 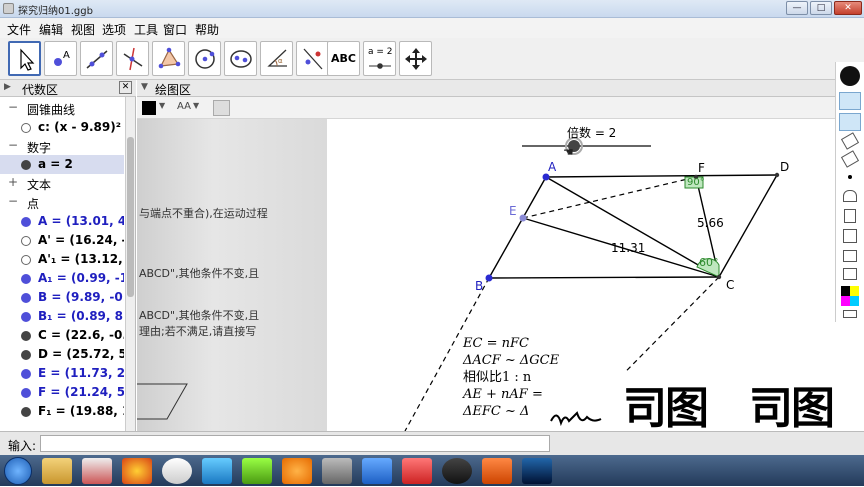 What do you see at coordinates (62, 221) in the screenshot?
I see `algebra-row-A: A = (13.01, 4.9` at bounding box center [62, 221].